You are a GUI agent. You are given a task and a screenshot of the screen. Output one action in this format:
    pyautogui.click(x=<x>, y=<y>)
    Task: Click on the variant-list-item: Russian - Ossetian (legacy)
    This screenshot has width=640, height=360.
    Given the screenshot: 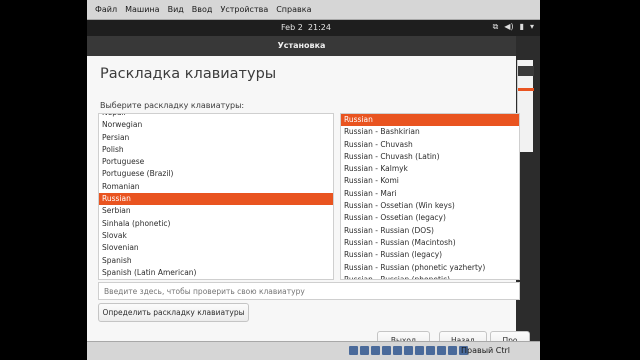 What is the action you would take?
    pyautogui.click(x=430, y=218)
    